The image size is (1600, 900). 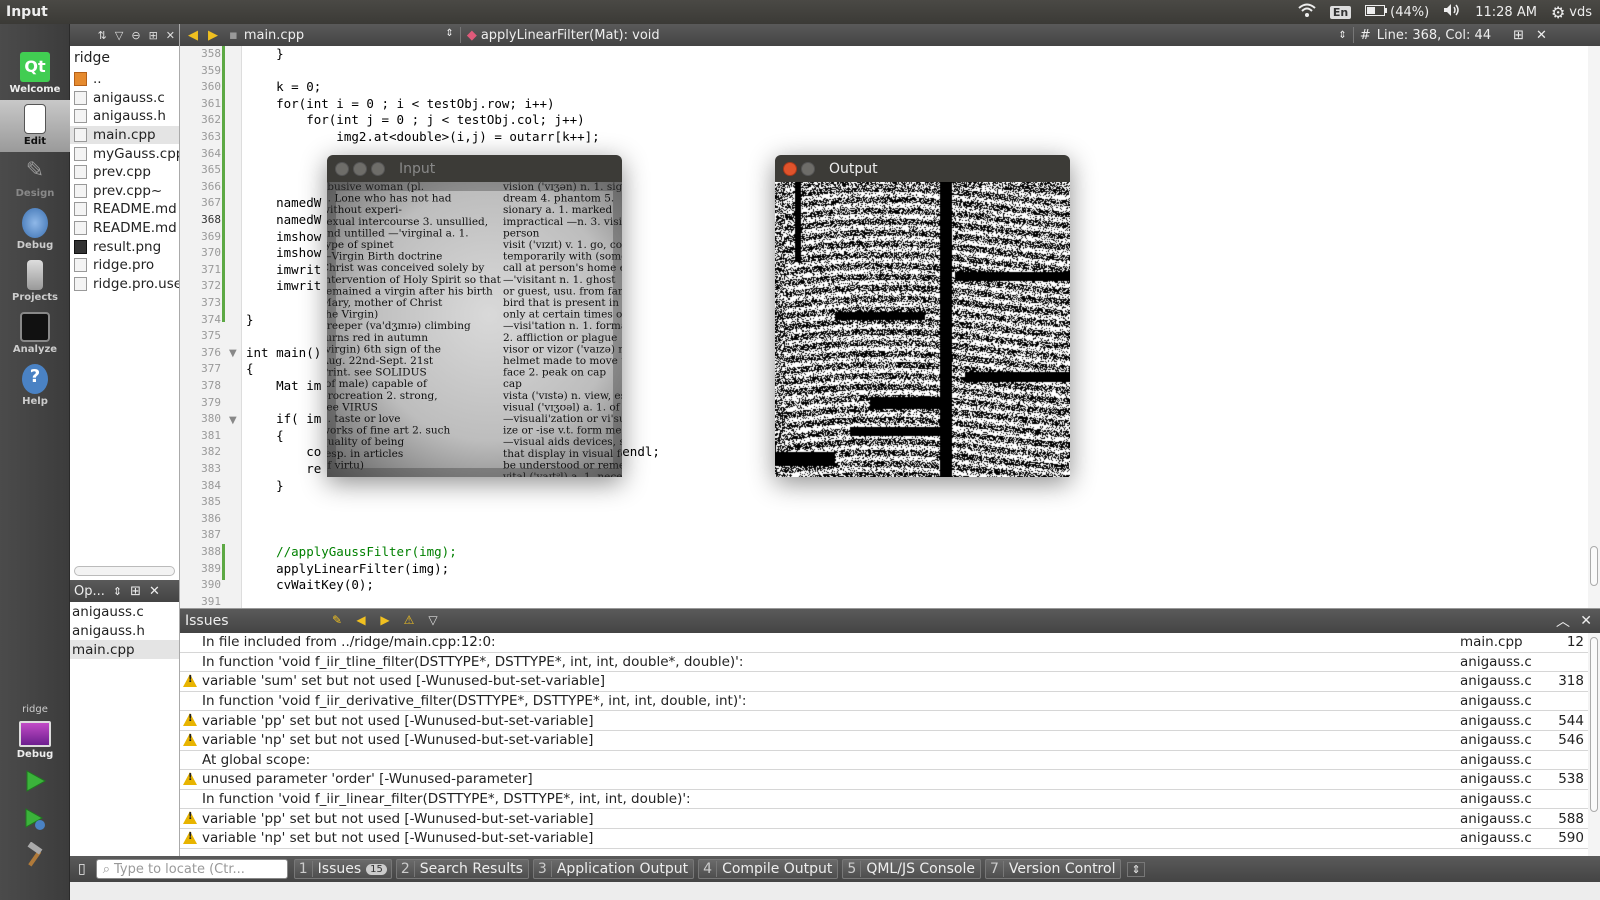 What do you see at coordinates (922, 168) in the screenshot?
I see `output-window-titlebar: Output` at bounding box center [922, 168].